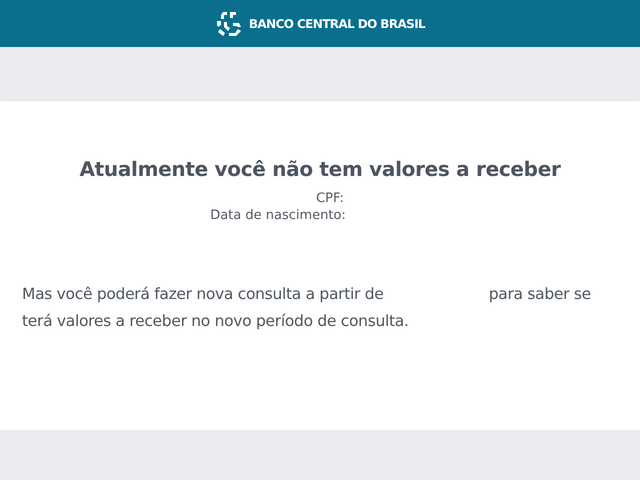 The image size is (640, 480). I want to click on message-text: Mas você poderá fazer nova consulta a partir de para saber se terá valores a receber no novo período de consulta., so click(307, 308).